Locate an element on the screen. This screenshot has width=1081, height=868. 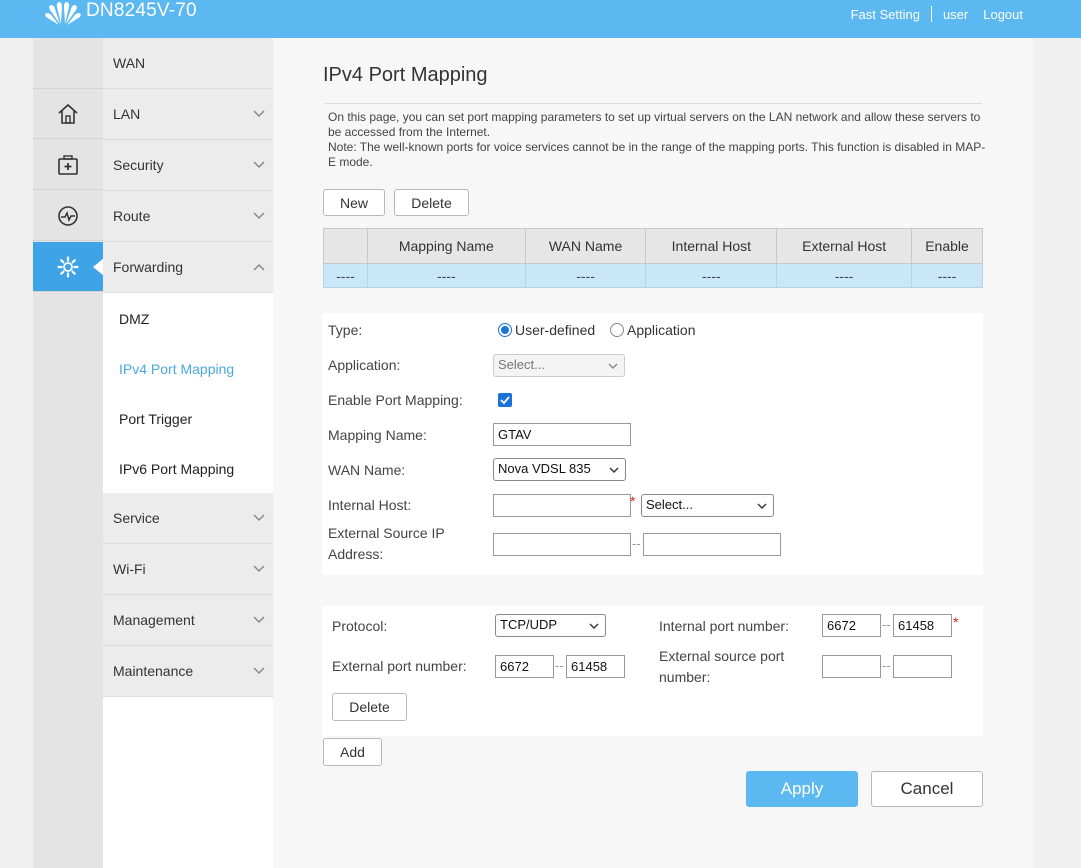
type-user-defined-radio is located at coordinates (505, 330).